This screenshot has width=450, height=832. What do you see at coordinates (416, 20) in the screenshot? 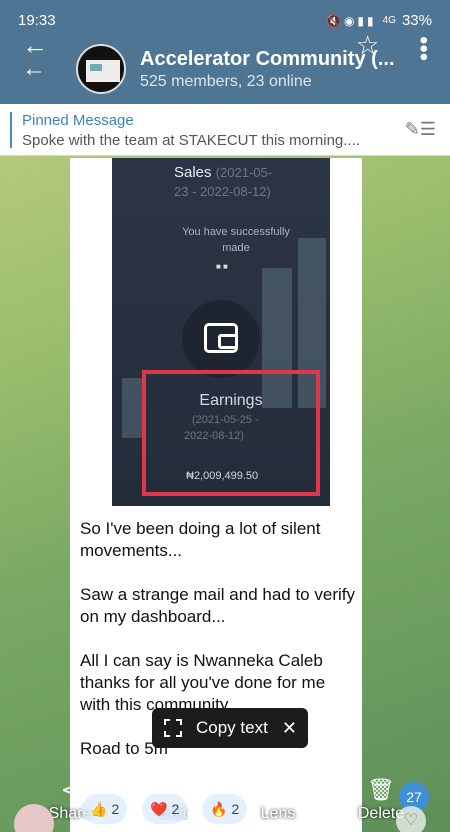
I see `battery-level: 33%` at bounding box center [416, 20].